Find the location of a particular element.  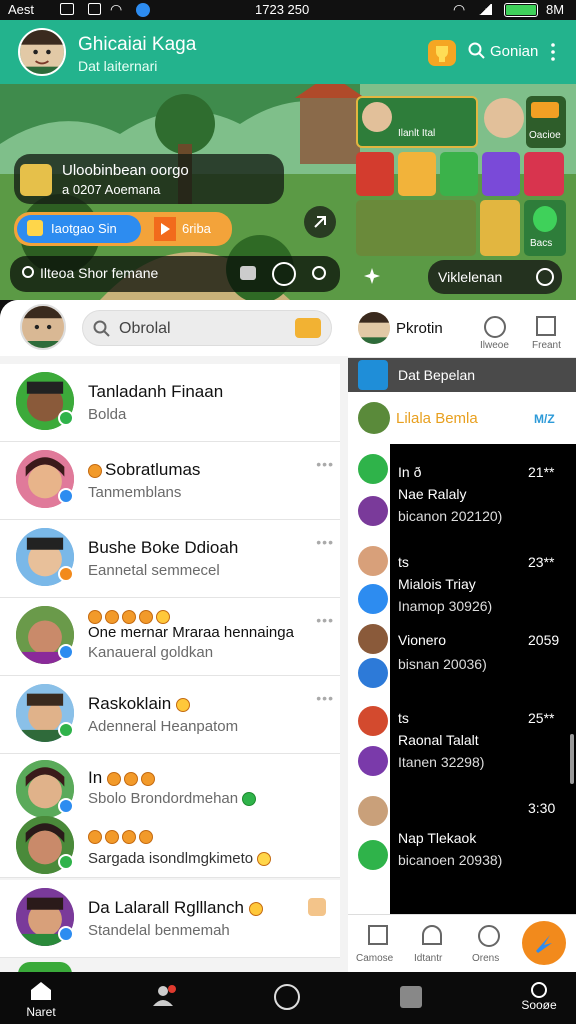

chat-row: Sobratlumas Tanmemblans ••• is located at coordinates (170, 481).